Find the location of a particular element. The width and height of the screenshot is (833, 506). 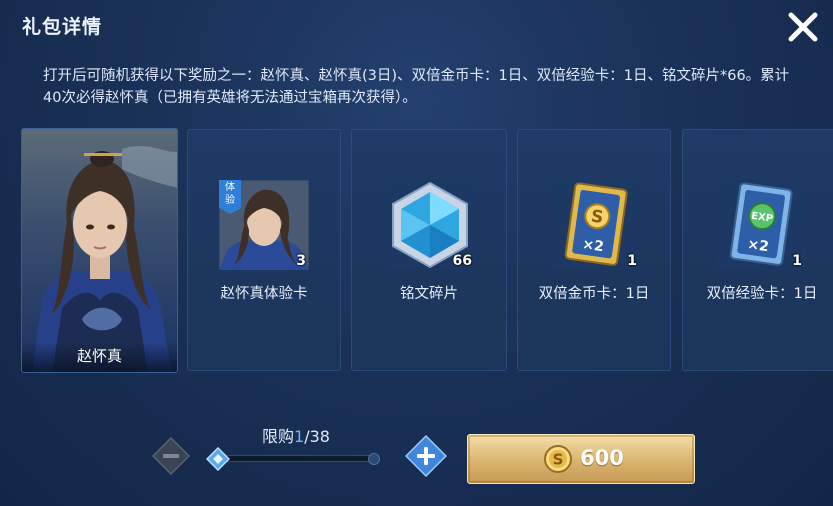

item-label: 双倍经验卡：1日 is located at coordinates (762, 294).